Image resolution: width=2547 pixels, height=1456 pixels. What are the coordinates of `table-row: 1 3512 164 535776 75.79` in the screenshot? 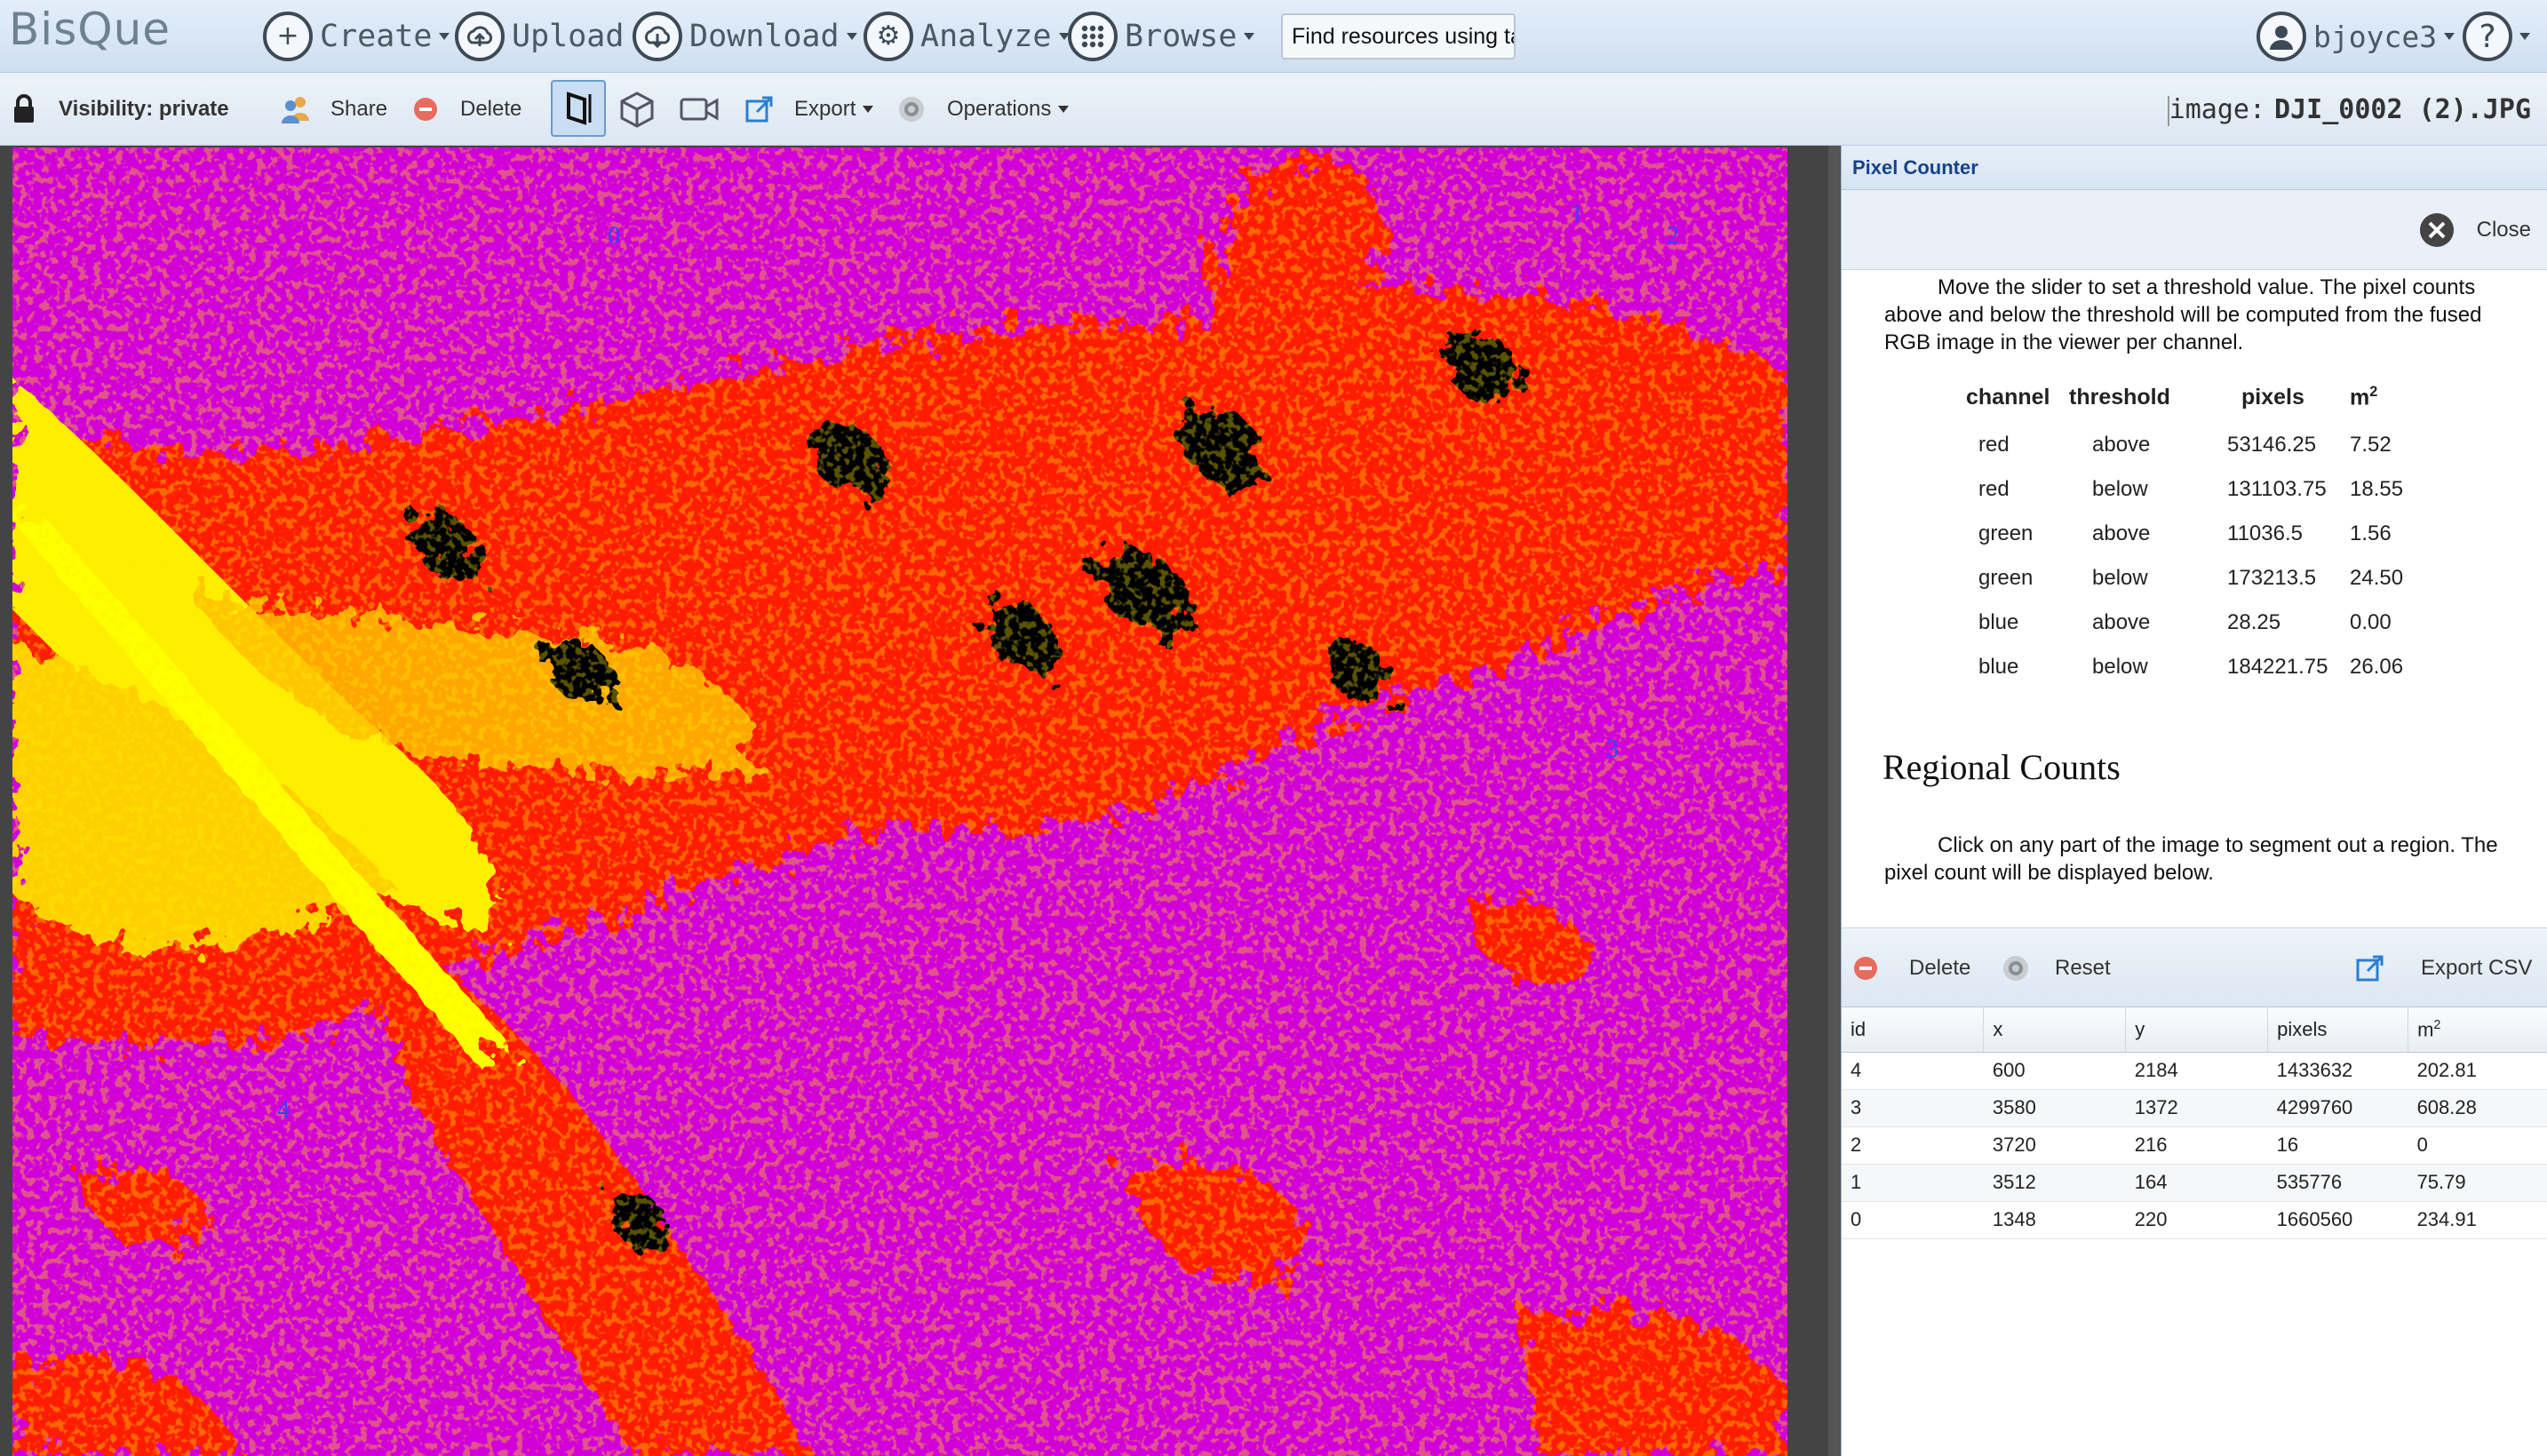 It's located at (2195, 1183).